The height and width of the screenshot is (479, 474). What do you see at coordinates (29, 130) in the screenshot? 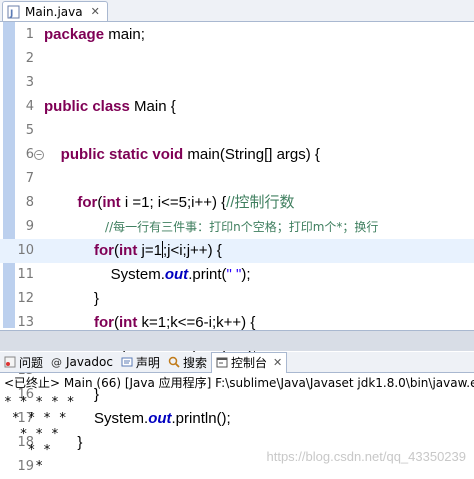
I see `line-number: 5` at bounding box center [29, 130].